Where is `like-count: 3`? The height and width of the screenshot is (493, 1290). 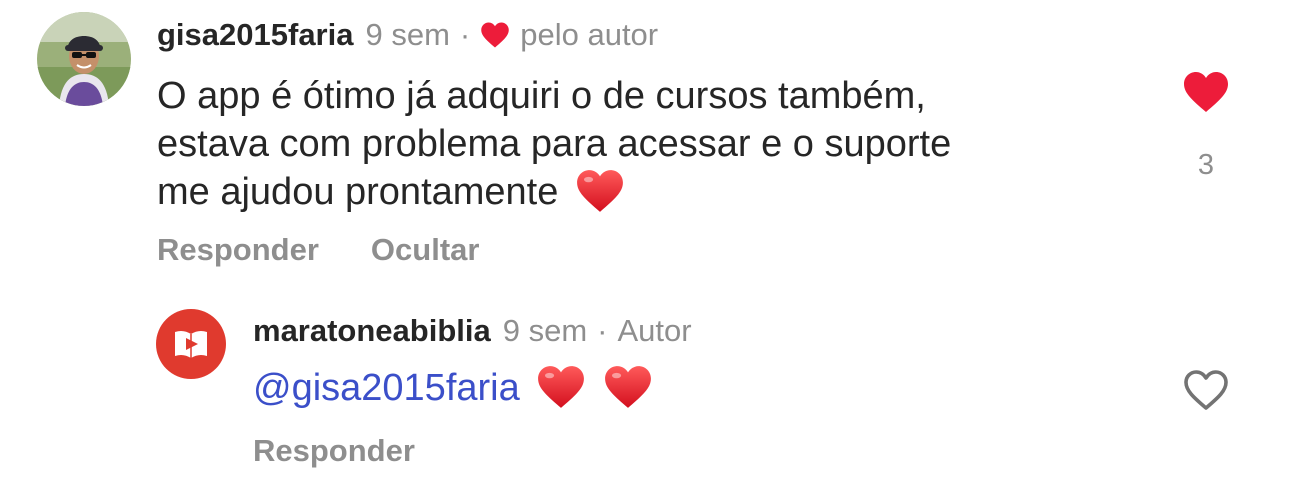 like-count: 3 is located at coordinates (1206, 165).